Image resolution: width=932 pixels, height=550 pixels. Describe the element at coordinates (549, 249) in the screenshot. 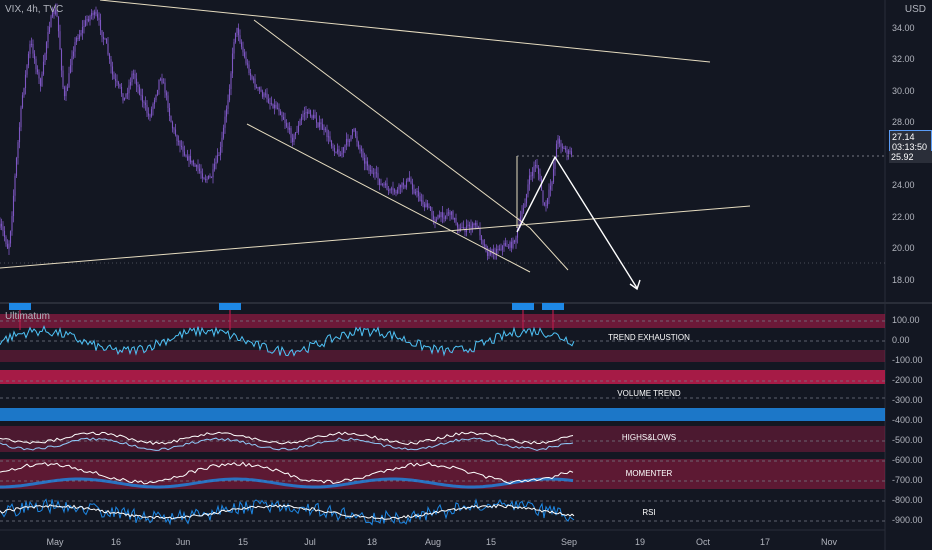

I see `channel-upper-extension` at that location.